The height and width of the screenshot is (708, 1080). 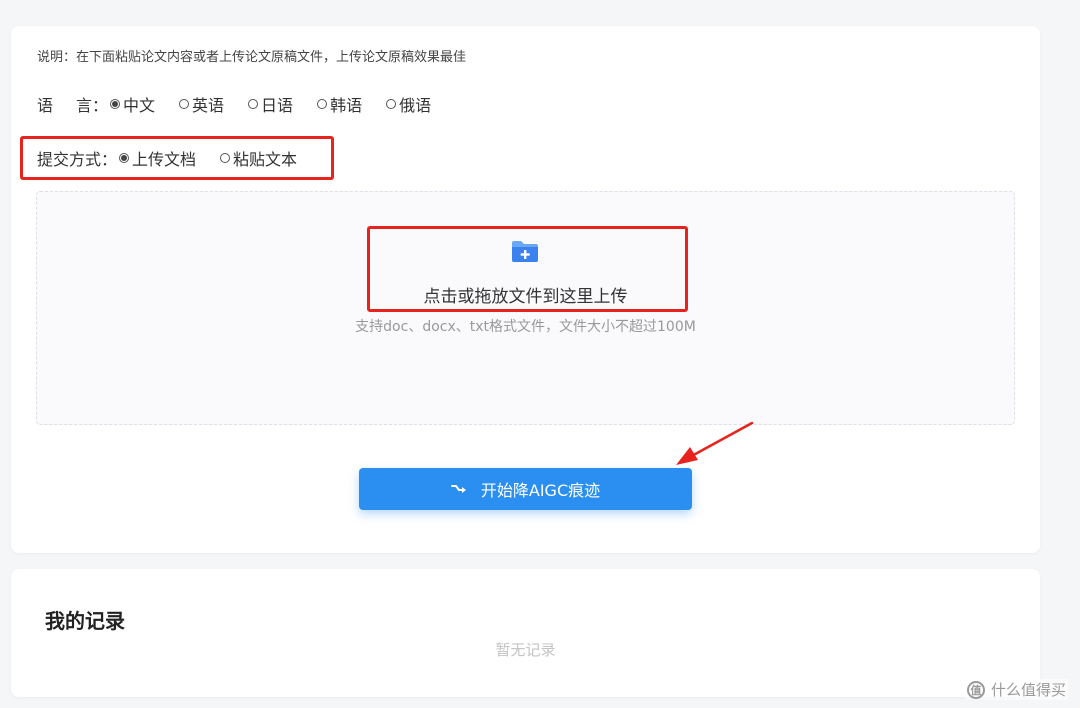 I want to click on language-option-english: 英语, so click(x=201, y=104).